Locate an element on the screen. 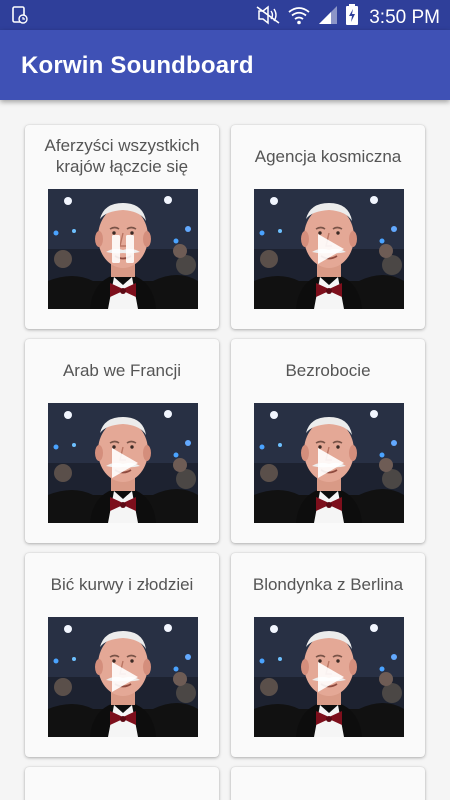 The height and width of the screenshot is (800, 450). status-bar: 3:50 PM is located at coordinates (225, 15).